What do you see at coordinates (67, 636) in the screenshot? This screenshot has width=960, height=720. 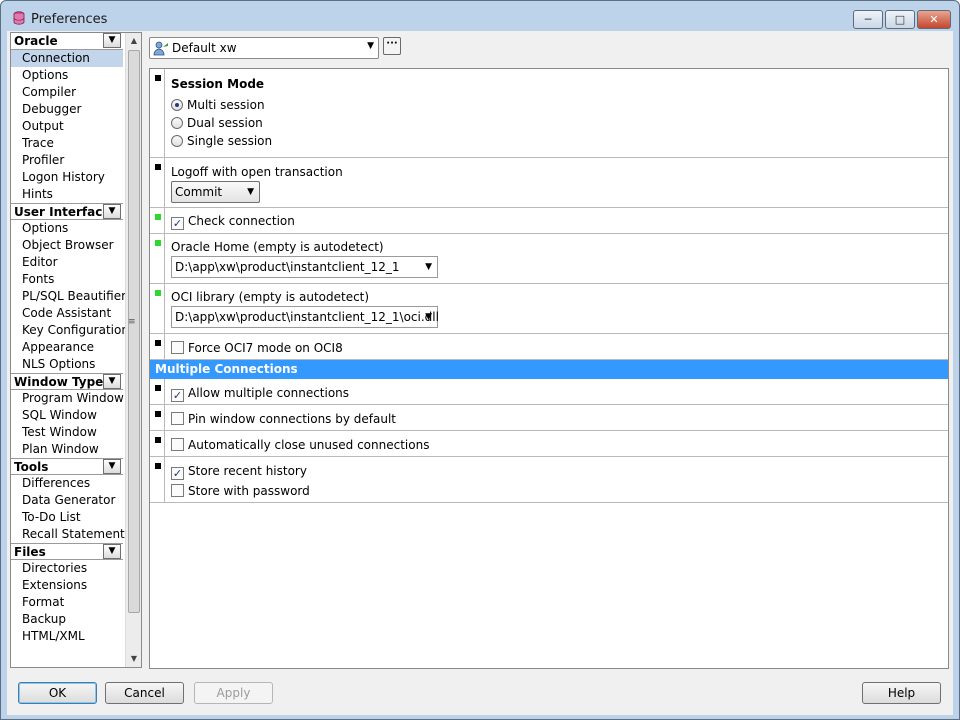 I see `nav-item: HTML/XML` at bounding box center [67, 636].